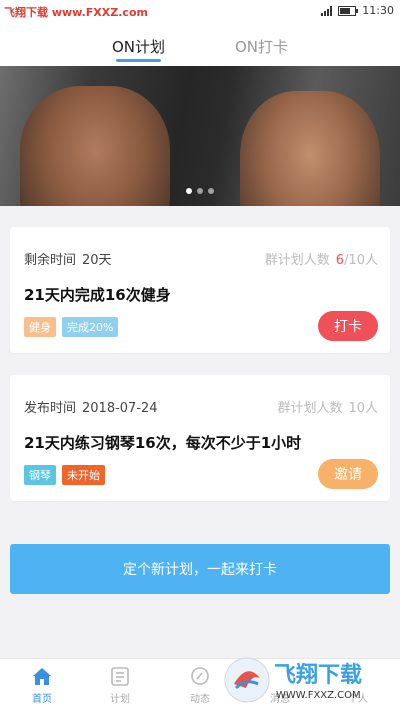 The image size is (400, 713). What do you see at coordinates (97, 260) in the screenshot?
I see `plan-meta-value: 20天` at bounding box center [97, 260].